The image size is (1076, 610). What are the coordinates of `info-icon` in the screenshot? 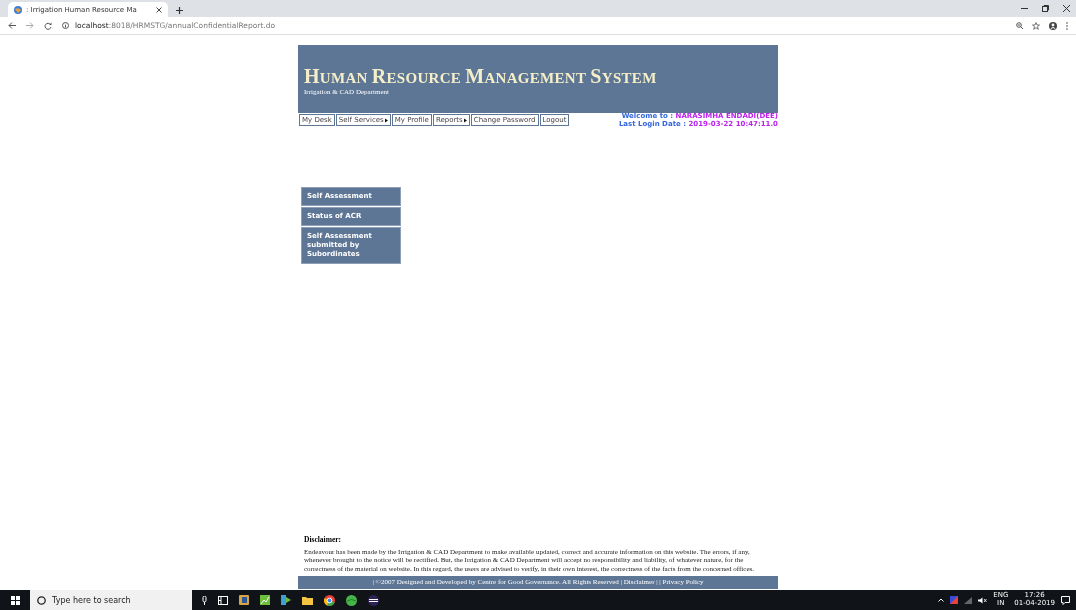 It's located at (65, 25).